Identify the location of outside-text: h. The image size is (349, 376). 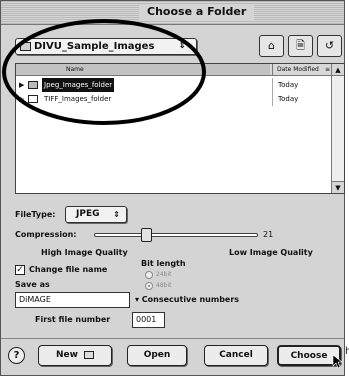
(347, 351).